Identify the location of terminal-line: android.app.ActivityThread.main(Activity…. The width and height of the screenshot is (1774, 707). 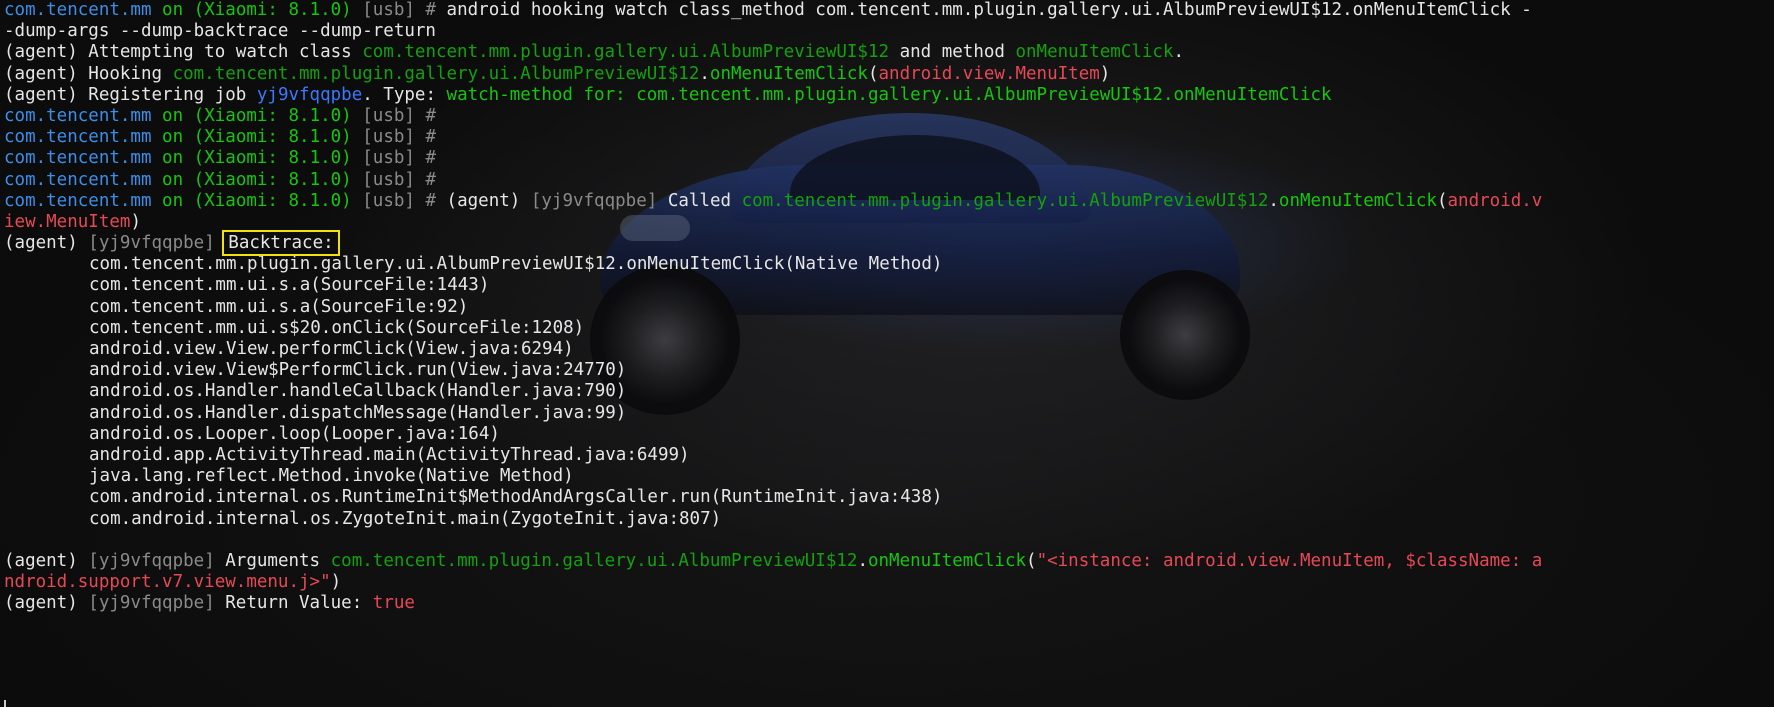
(773, 455).